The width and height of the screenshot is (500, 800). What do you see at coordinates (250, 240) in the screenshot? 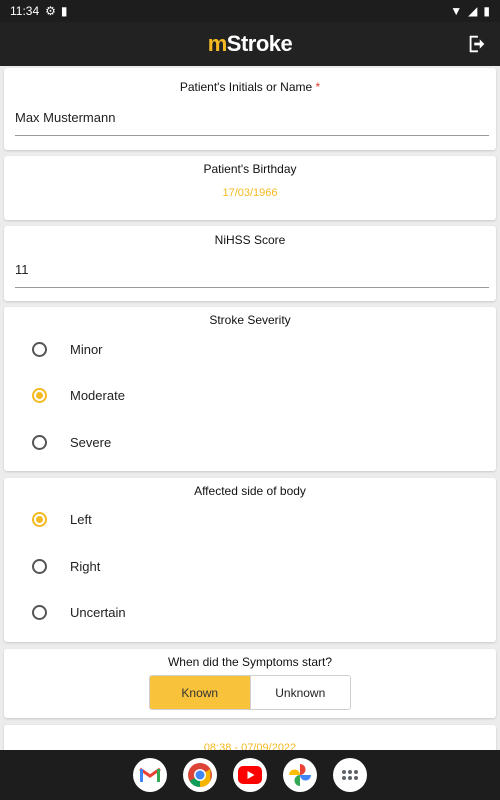
I see `nihss-label: NiHSS Score` at bounding box center [250, 240].